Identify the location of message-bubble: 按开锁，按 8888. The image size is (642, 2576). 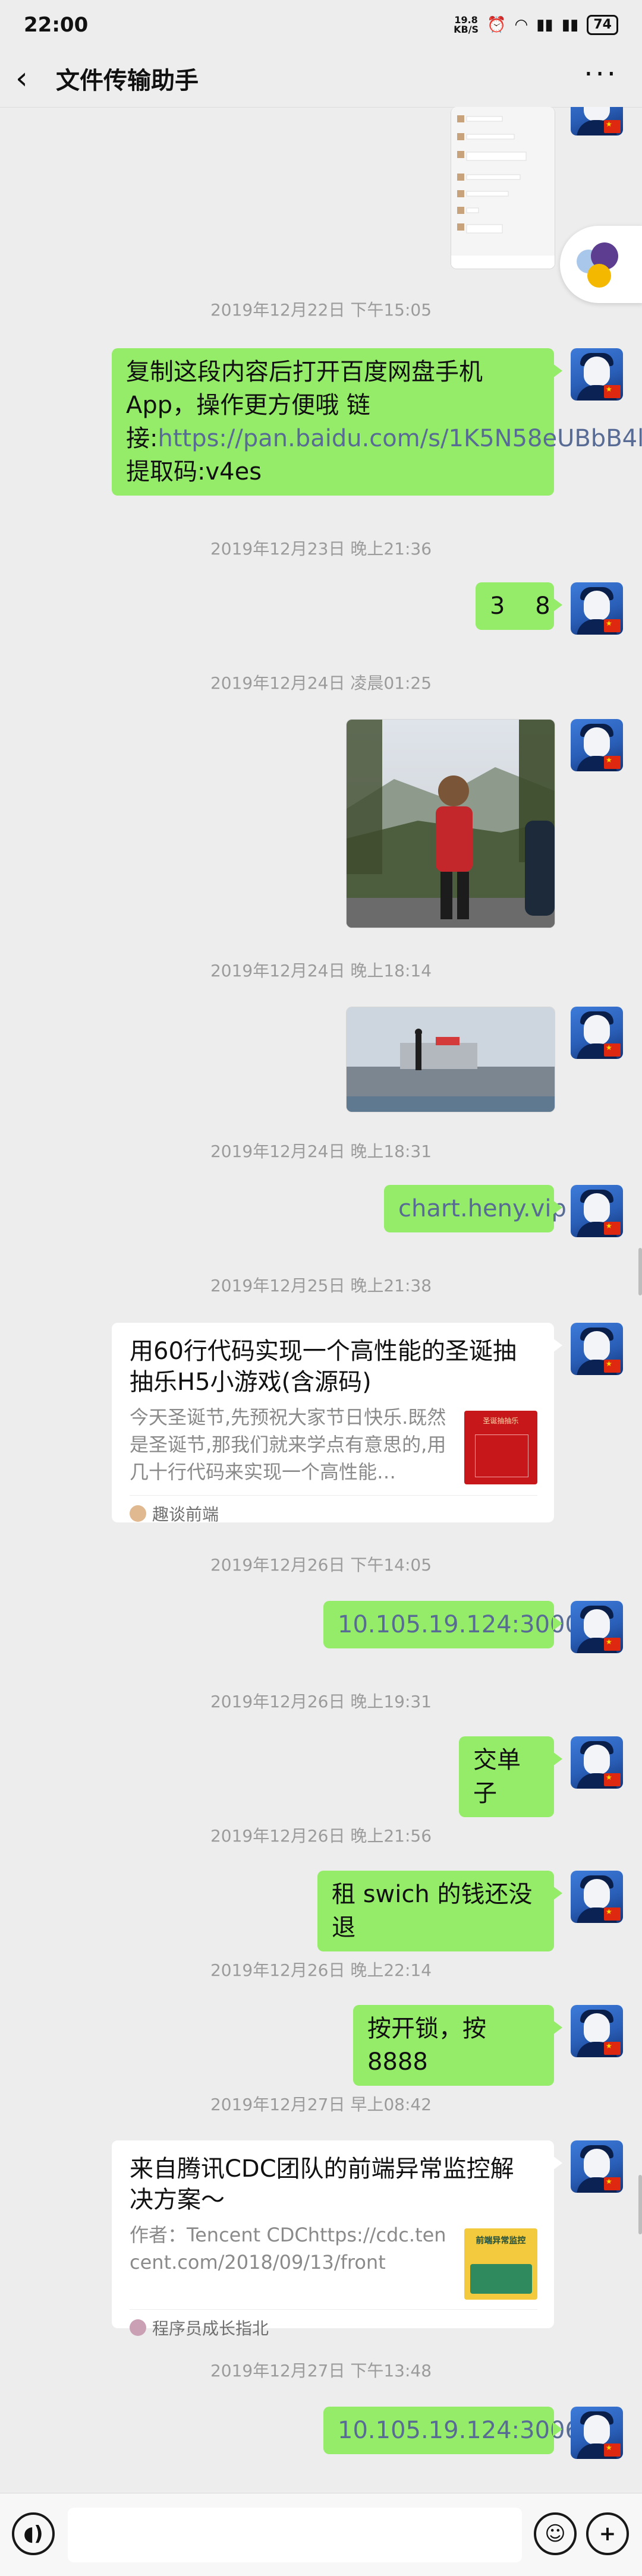
(457, 2046).